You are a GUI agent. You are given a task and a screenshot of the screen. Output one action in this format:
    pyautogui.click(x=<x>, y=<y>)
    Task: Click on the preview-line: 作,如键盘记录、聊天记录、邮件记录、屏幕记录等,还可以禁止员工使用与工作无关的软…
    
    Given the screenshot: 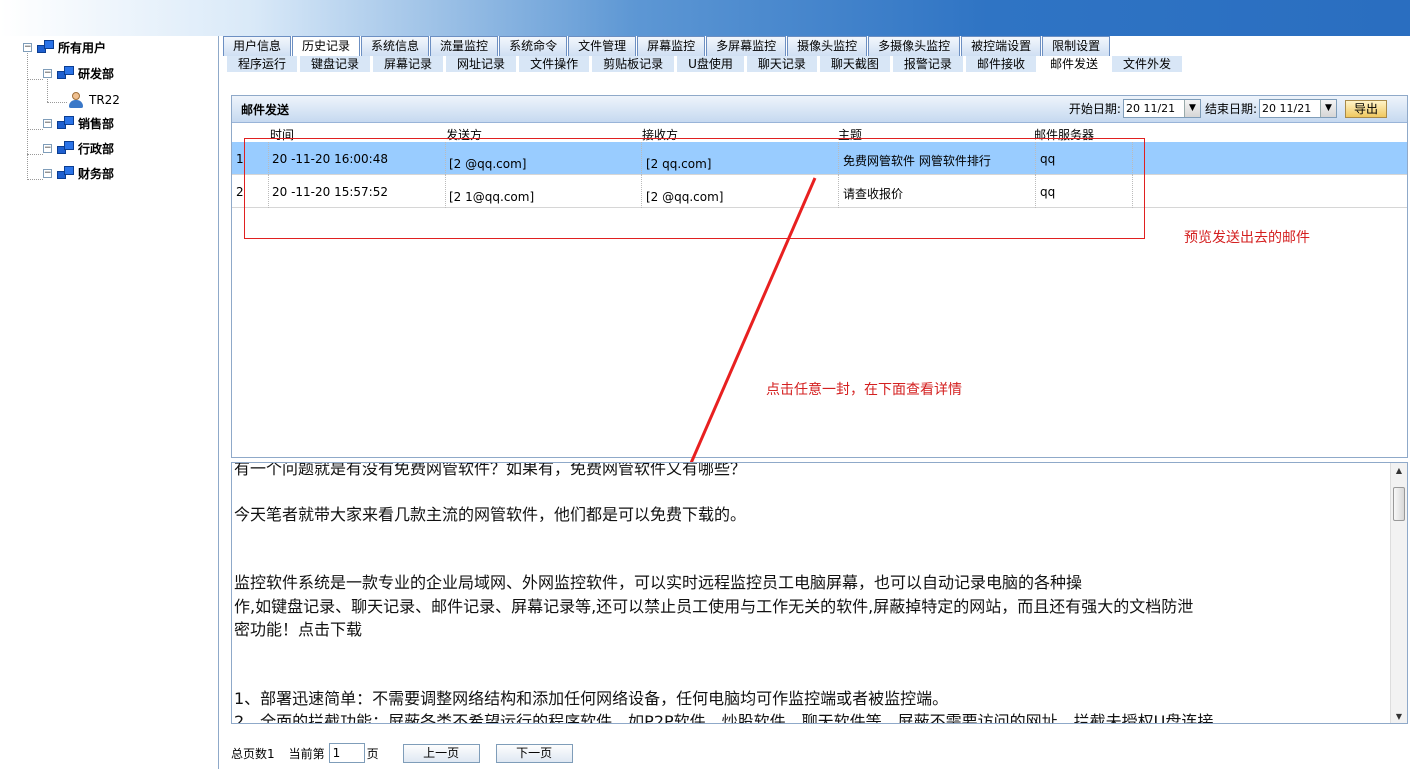 What is the action you would take?
    pyautogui.click(x=714, y=606)
    